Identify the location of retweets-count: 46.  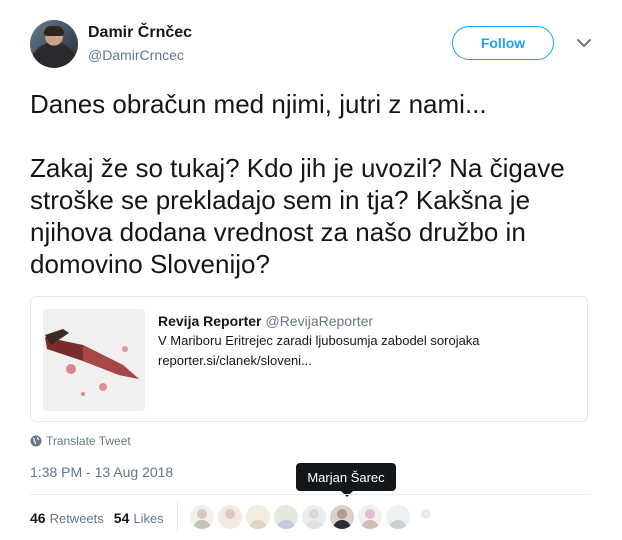
(38, 518).